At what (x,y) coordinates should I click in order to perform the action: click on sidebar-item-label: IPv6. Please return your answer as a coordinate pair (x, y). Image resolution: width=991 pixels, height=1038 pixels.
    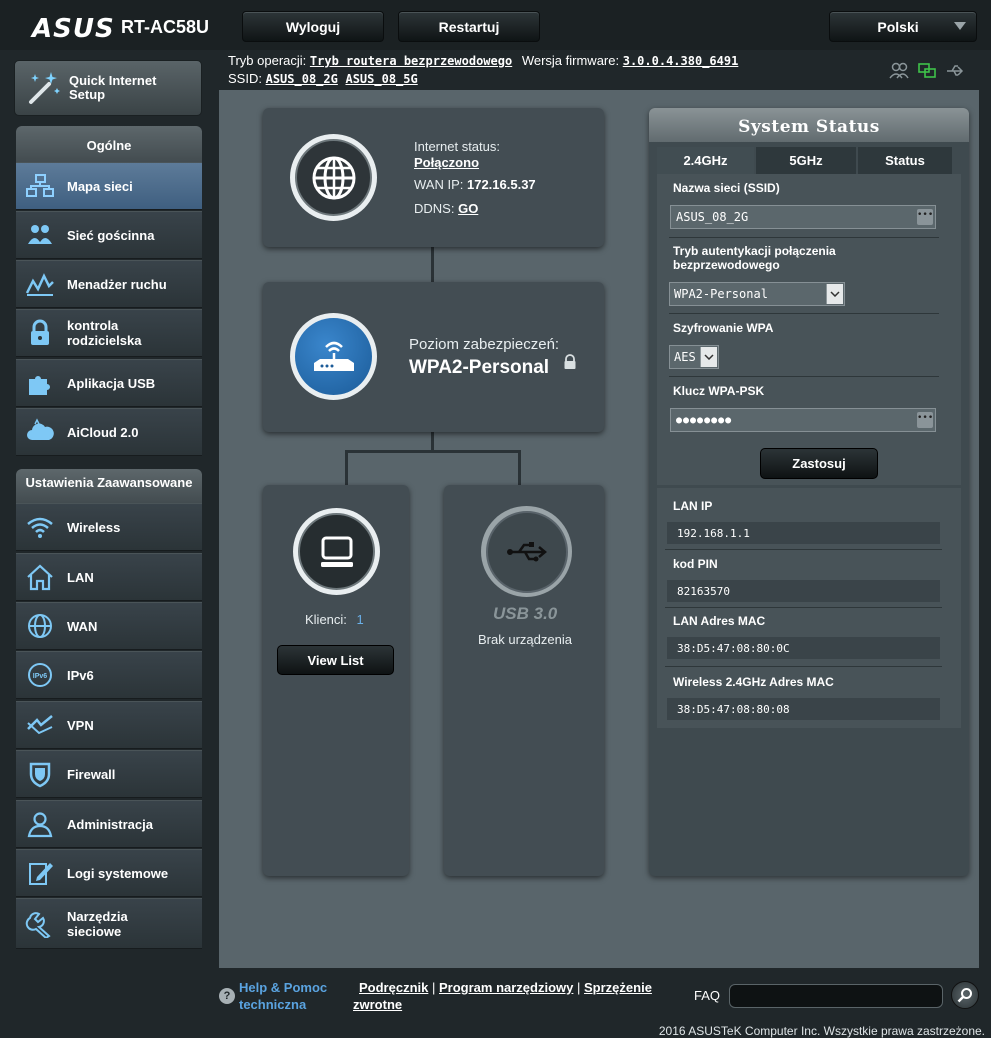
    Looking at the image, I should click on (80, 675).